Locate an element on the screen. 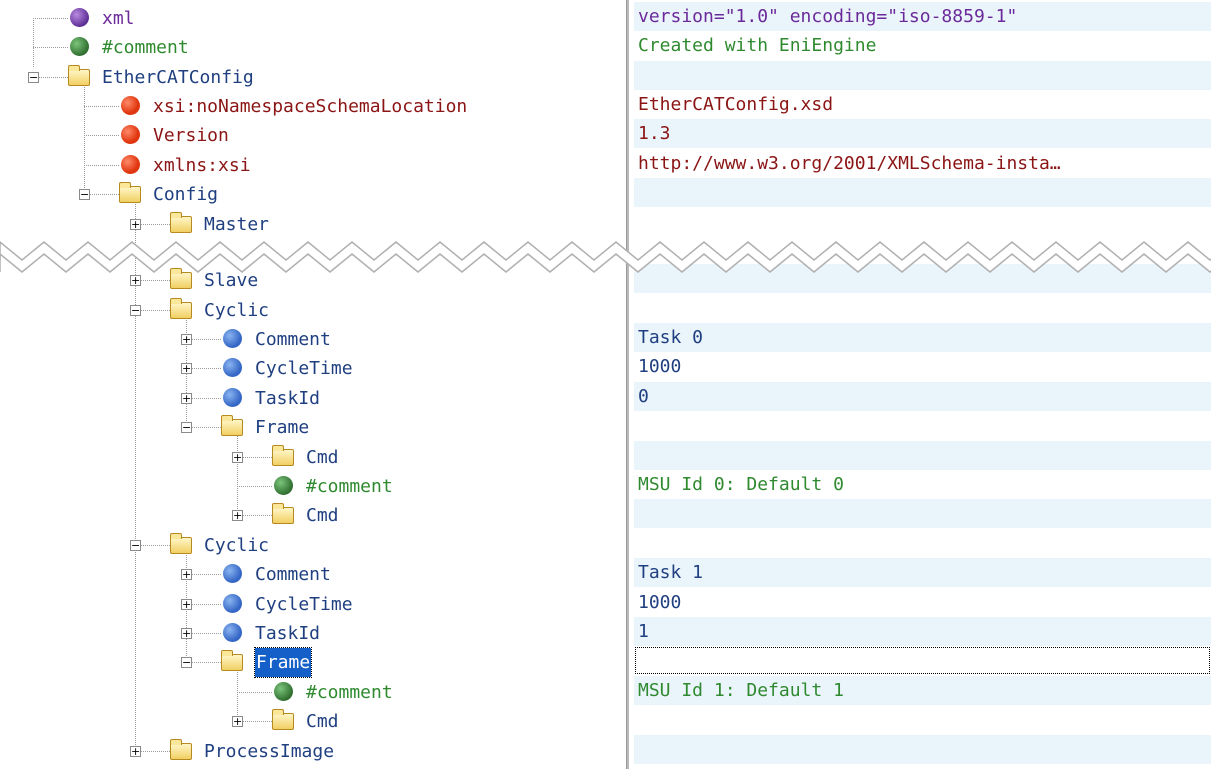 Image resolution: width=1211 pixels, height=769 pixels. tree-node-label: xml is located at coordinates (118, 18).